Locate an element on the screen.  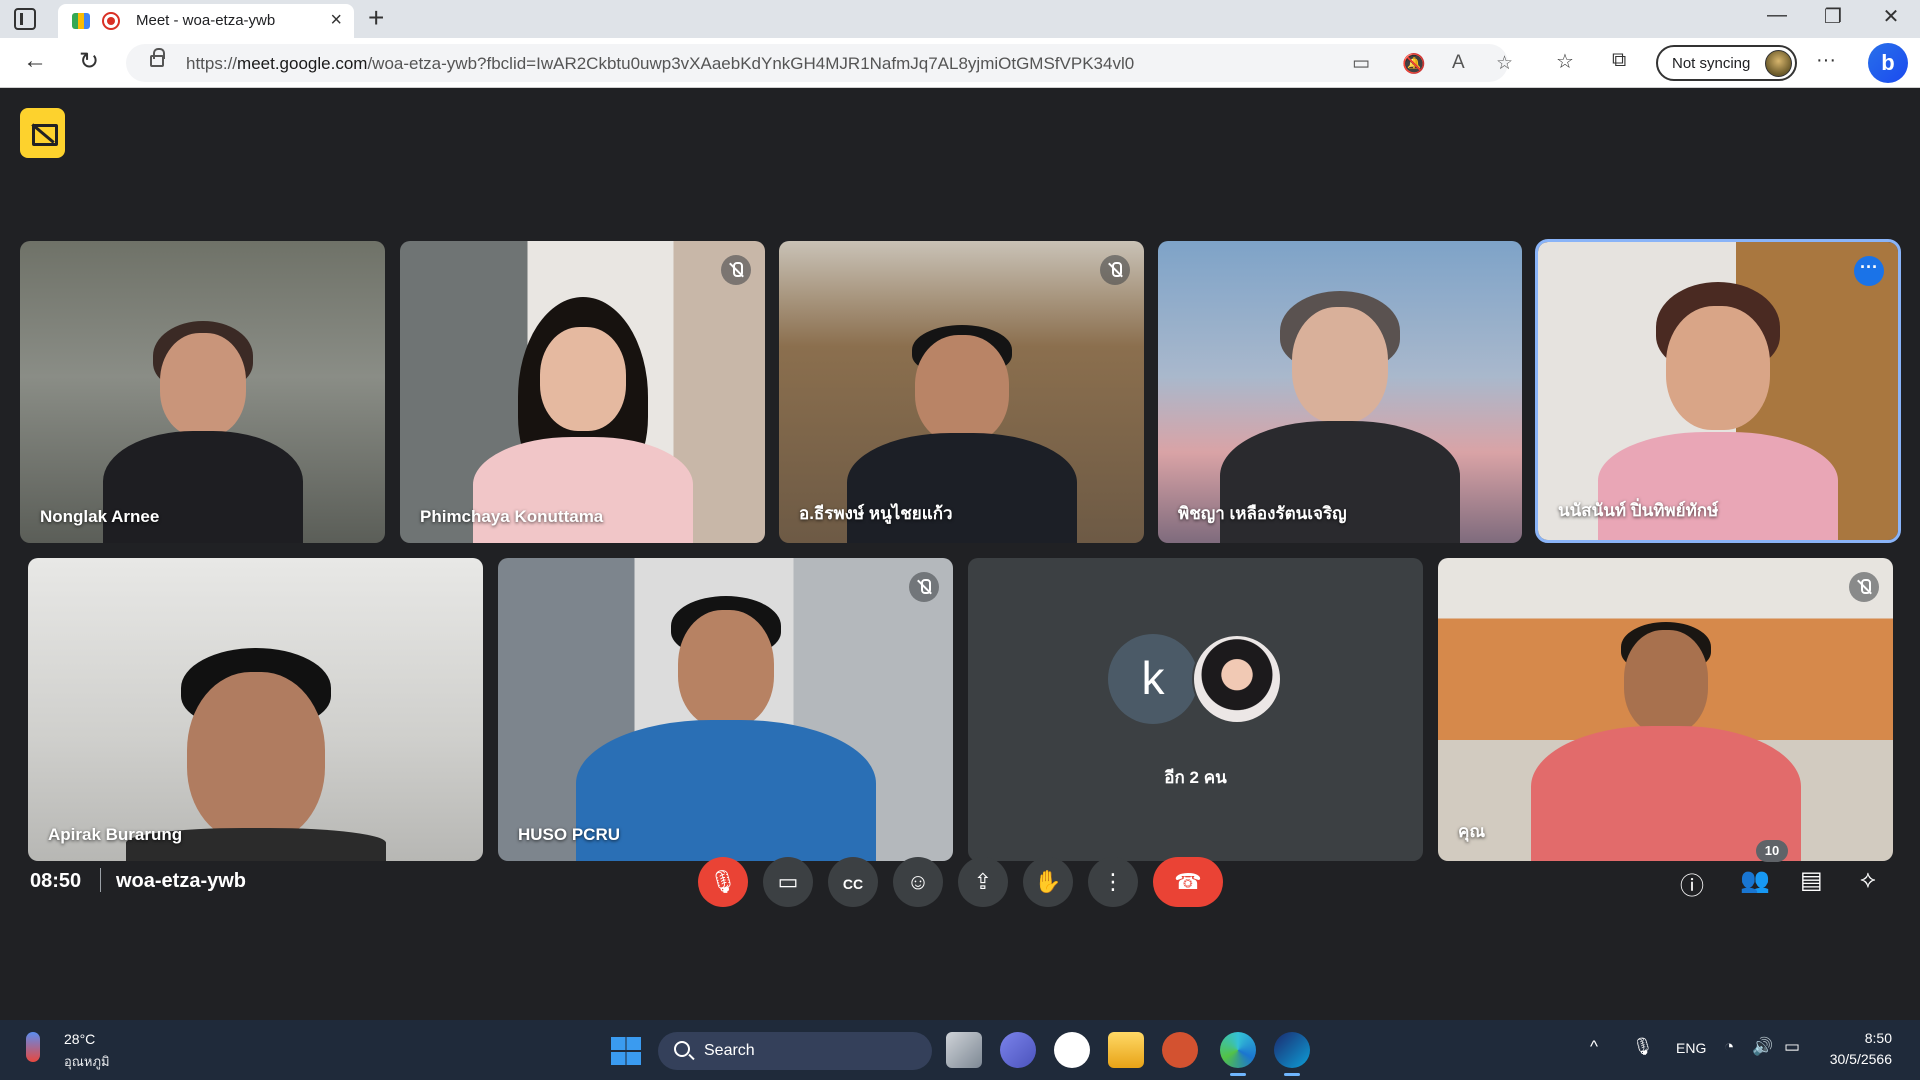
tab-title: Meet - woa-etza-ywb is located at coordinates (206, 20).